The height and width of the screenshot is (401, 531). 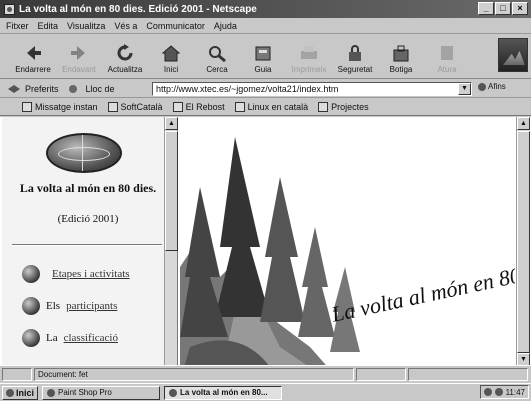 What do you see at coordinates (401, 69) in the screenshot?
I see `shop-label: Botiga` at bounding box center [401, 69].